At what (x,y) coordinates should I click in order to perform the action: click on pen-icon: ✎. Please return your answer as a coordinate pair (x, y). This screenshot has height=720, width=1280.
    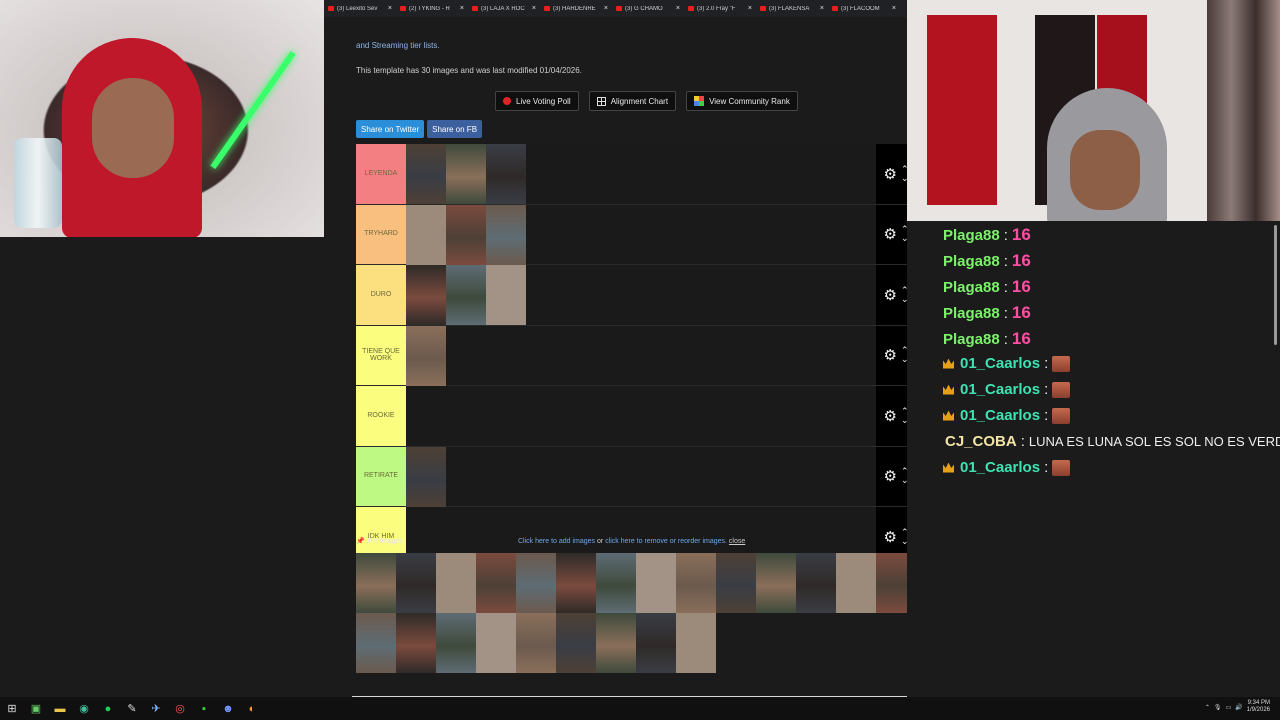
    Looking at the image, I should click on (132, 708).